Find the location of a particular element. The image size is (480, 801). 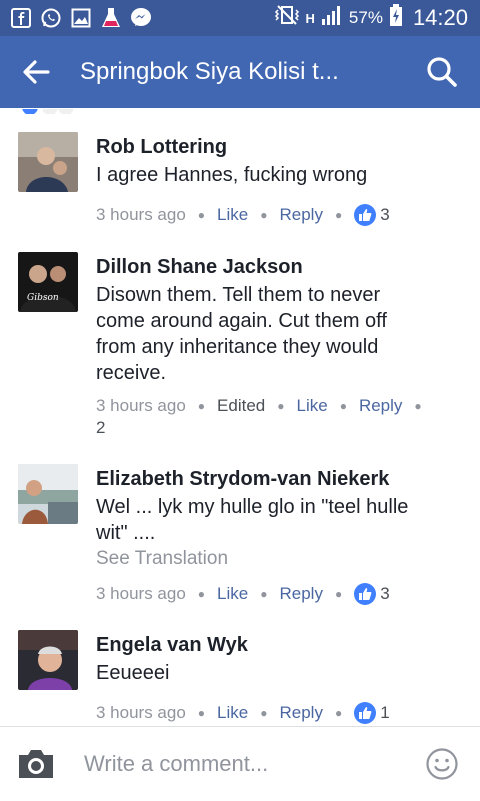

back-button is located at coordinates (36, 72).